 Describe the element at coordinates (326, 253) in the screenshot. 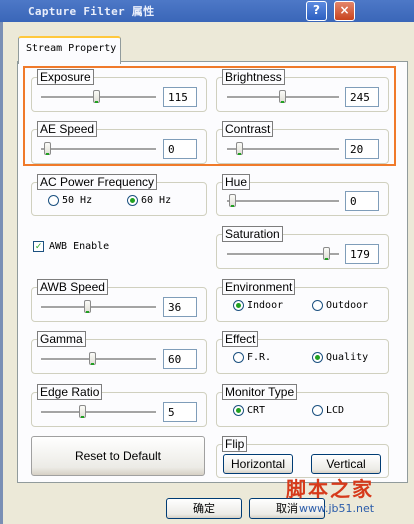

I see `saturation-slider-thumb` at that location.